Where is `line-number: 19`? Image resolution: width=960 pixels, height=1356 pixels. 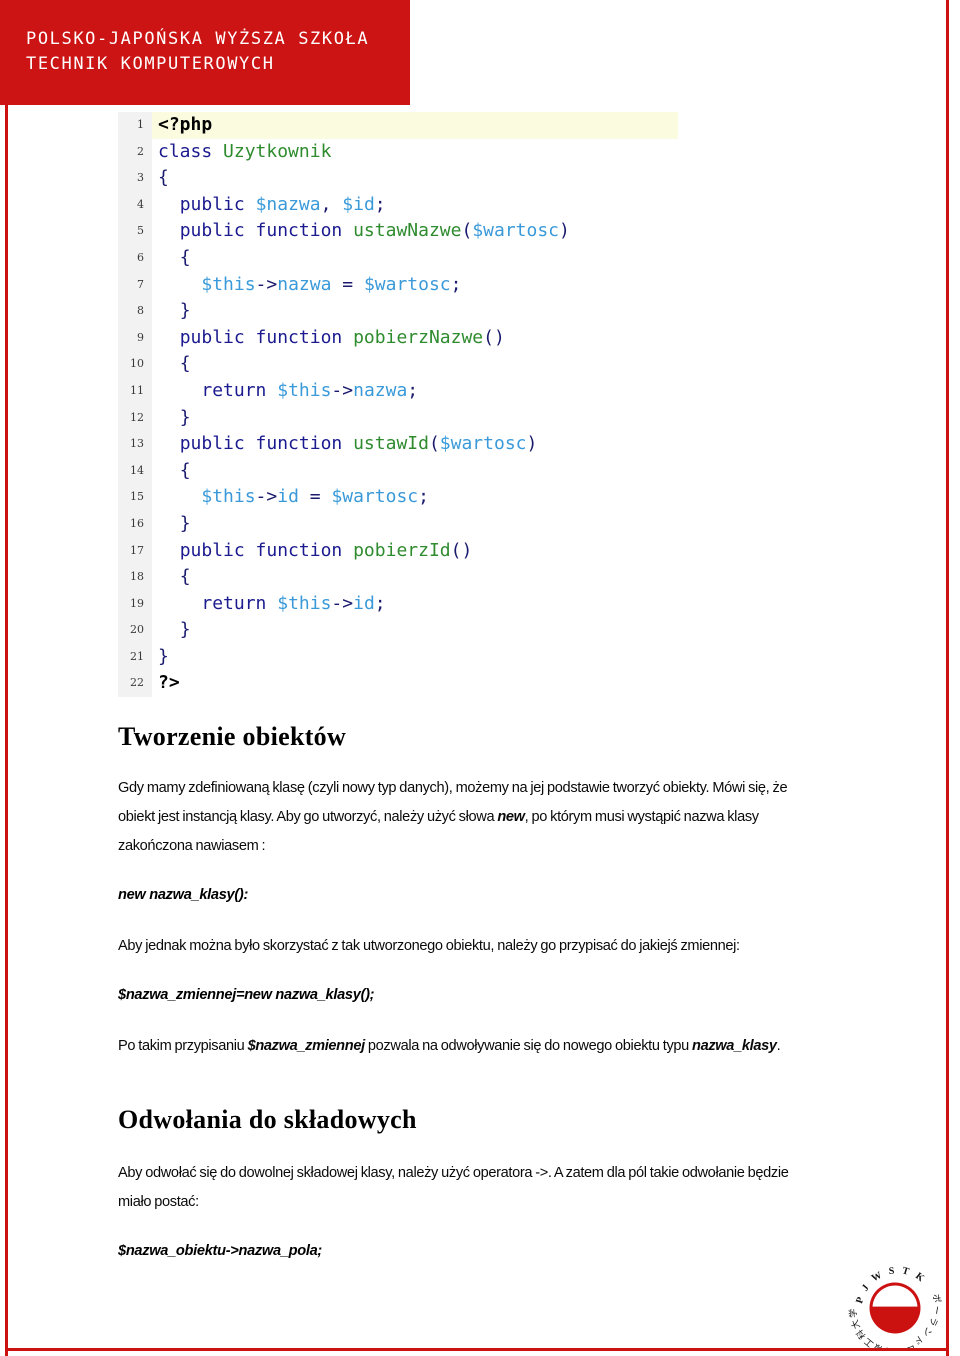
line-number: 19 is located at coordinates (135, 604).